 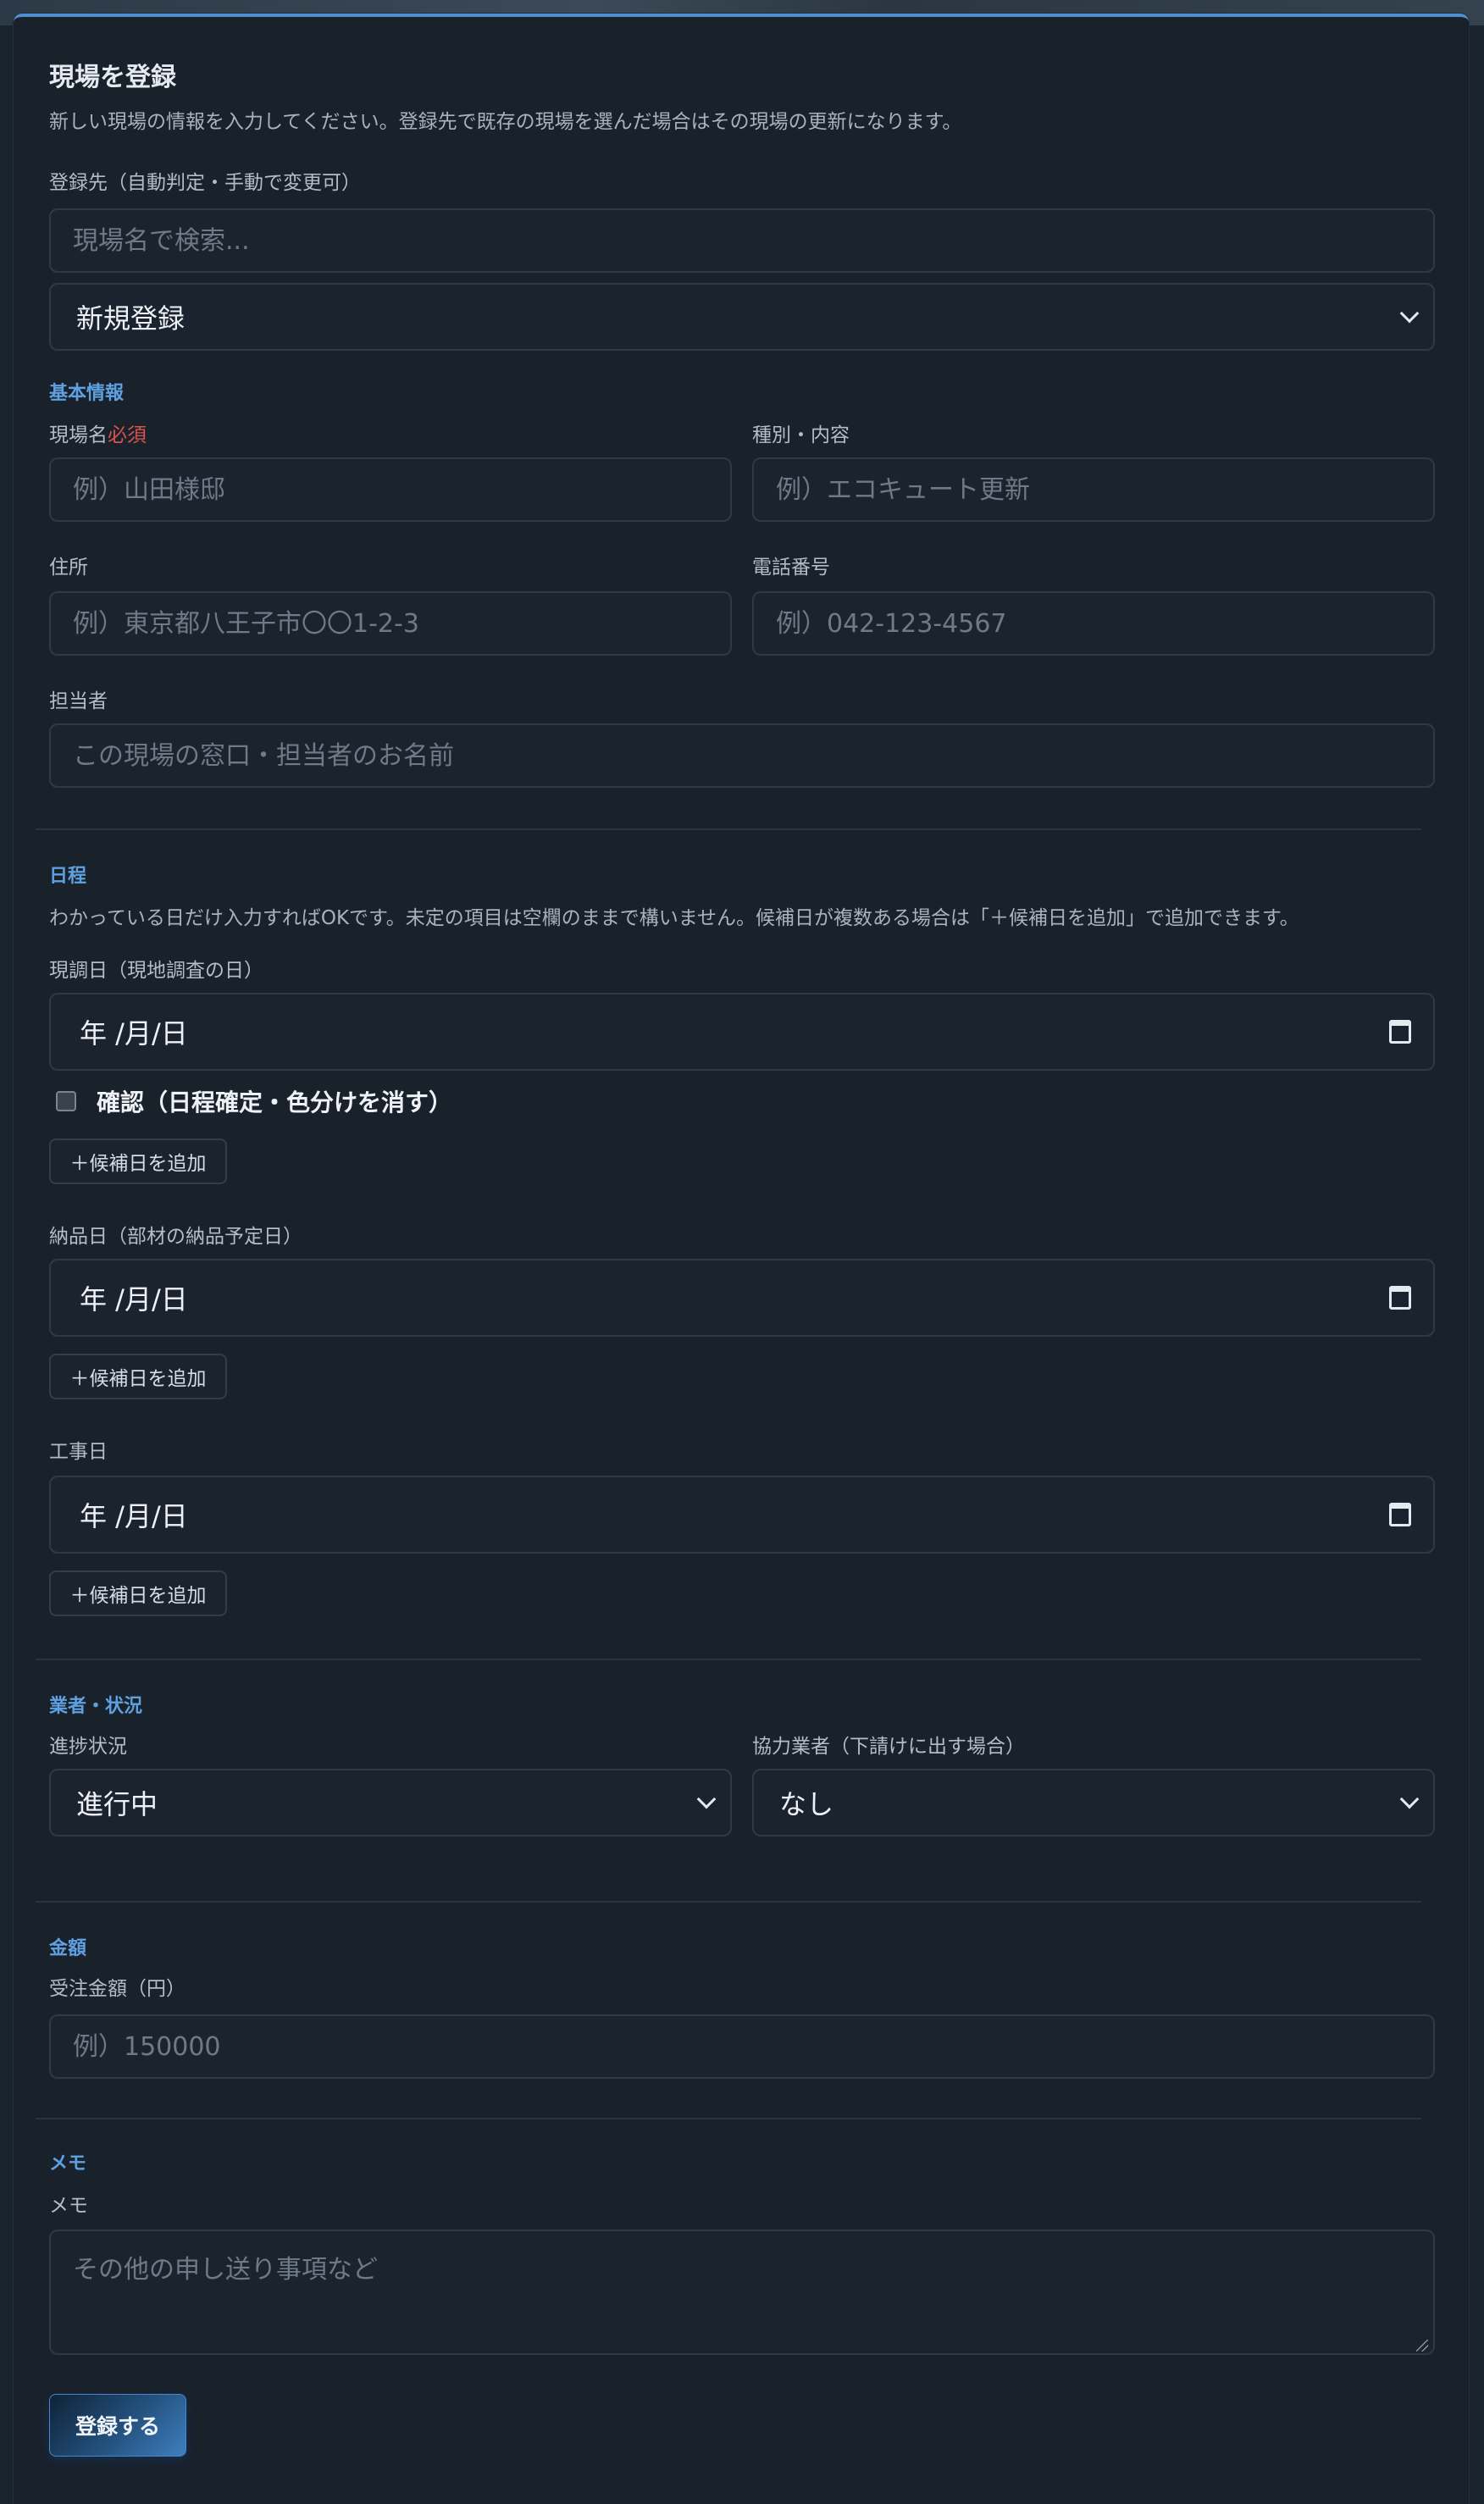 I want to click on section-amount: 金額, so click(x=68, y=1948).